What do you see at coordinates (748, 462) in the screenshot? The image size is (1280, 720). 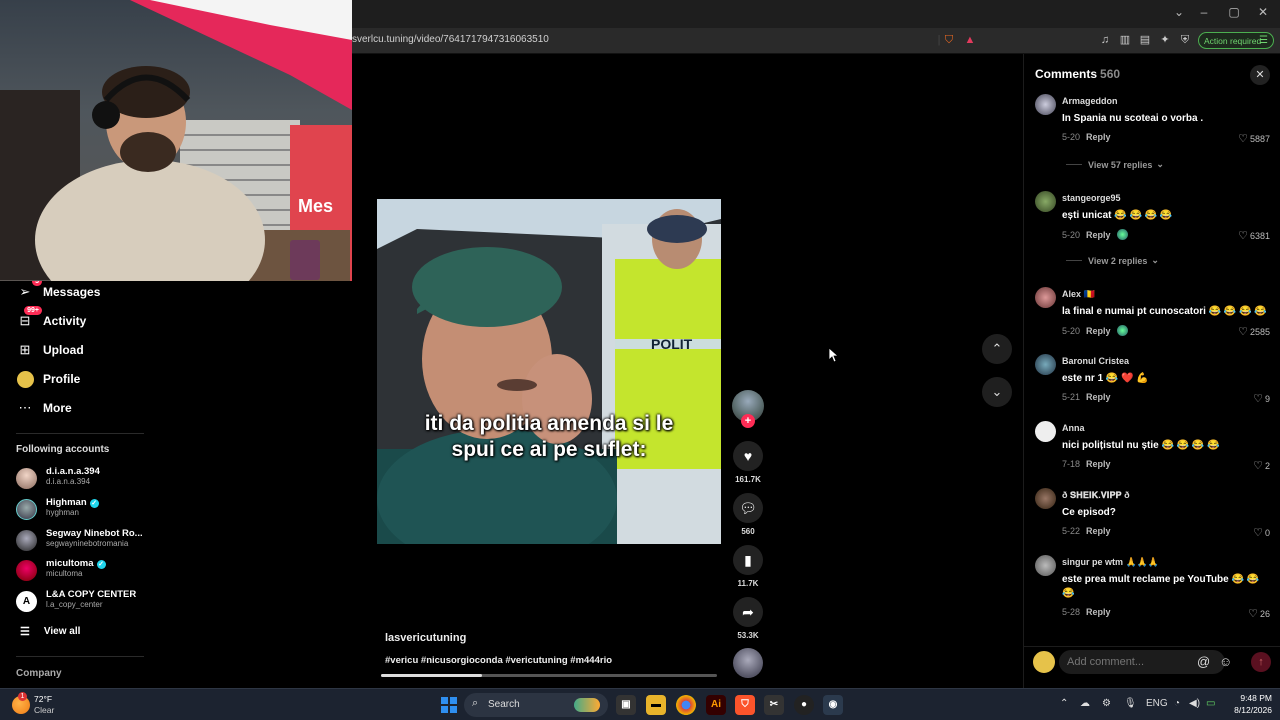 I see `like-action: ♥ 161.7K` at bounding box center [748, 462].